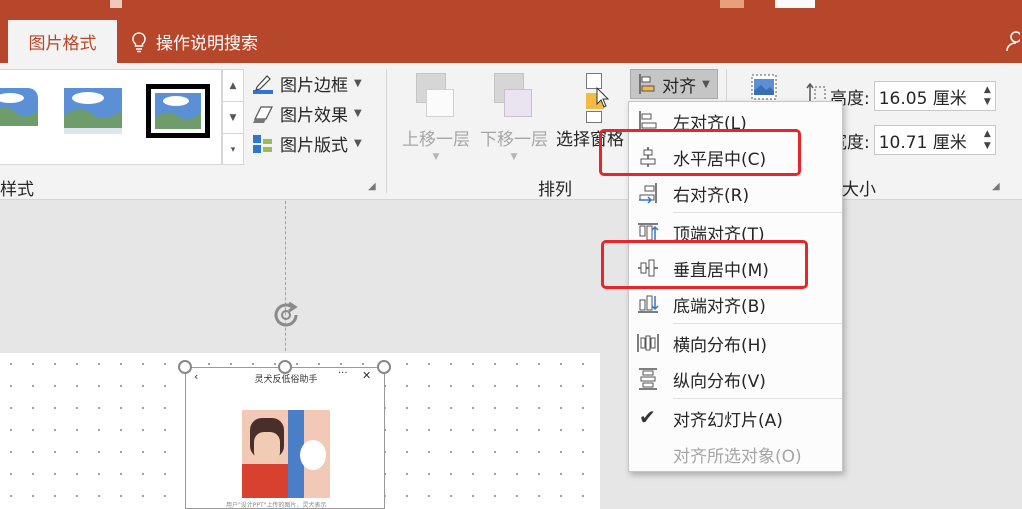 This screenshot has height=509, width=1022. I want to click on tell-me-label: 操作说明搜索, so click(207, 44).